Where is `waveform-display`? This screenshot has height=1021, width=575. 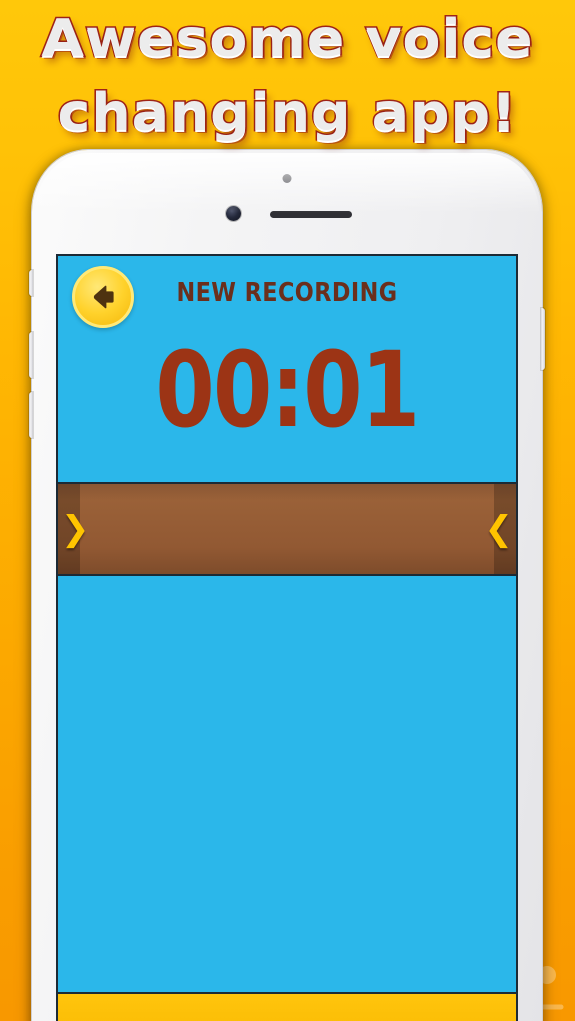 waveform-display is located at coordinates (287, 529).